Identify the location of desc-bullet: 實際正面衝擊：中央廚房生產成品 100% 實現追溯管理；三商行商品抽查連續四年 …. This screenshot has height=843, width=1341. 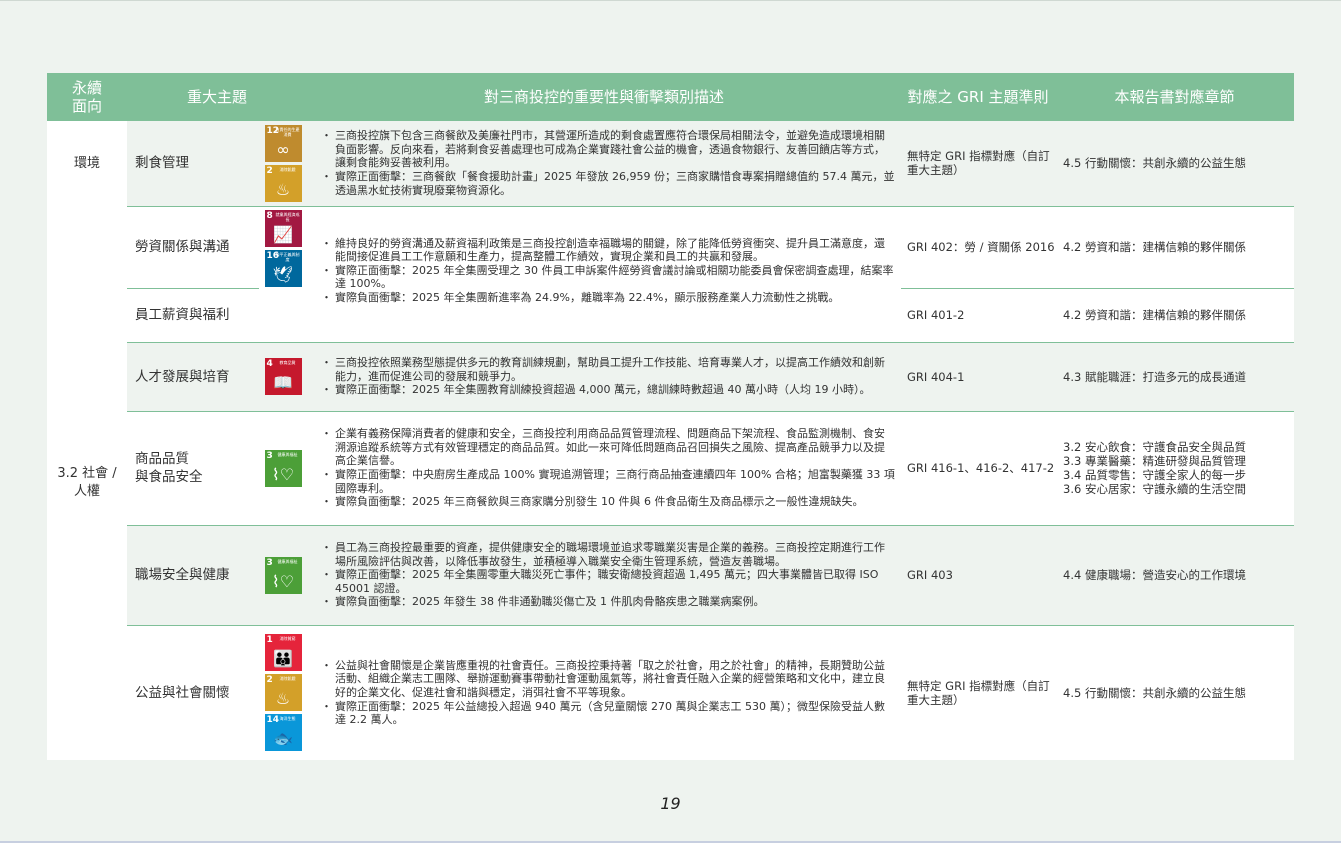
(608, 481).